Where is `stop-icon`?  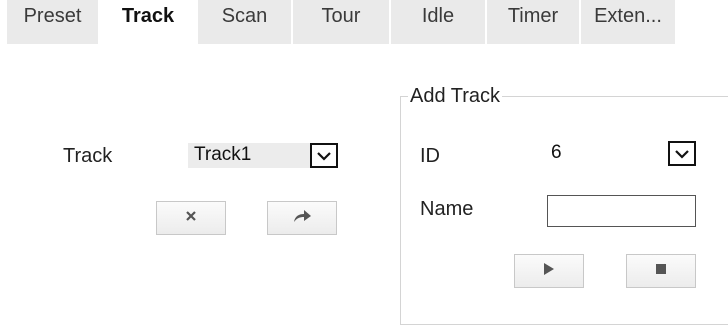
stop-icon is located at coordinates (661, 271).